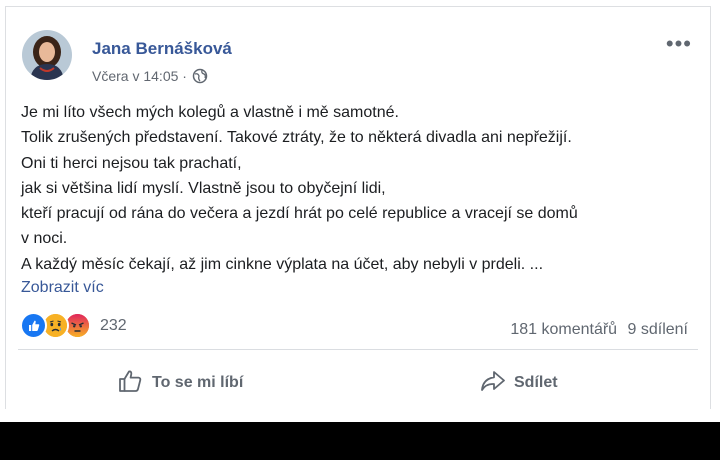  Describe the element at coordinates (200, 76) in the screenshot. I see `globe-icon` at that location.